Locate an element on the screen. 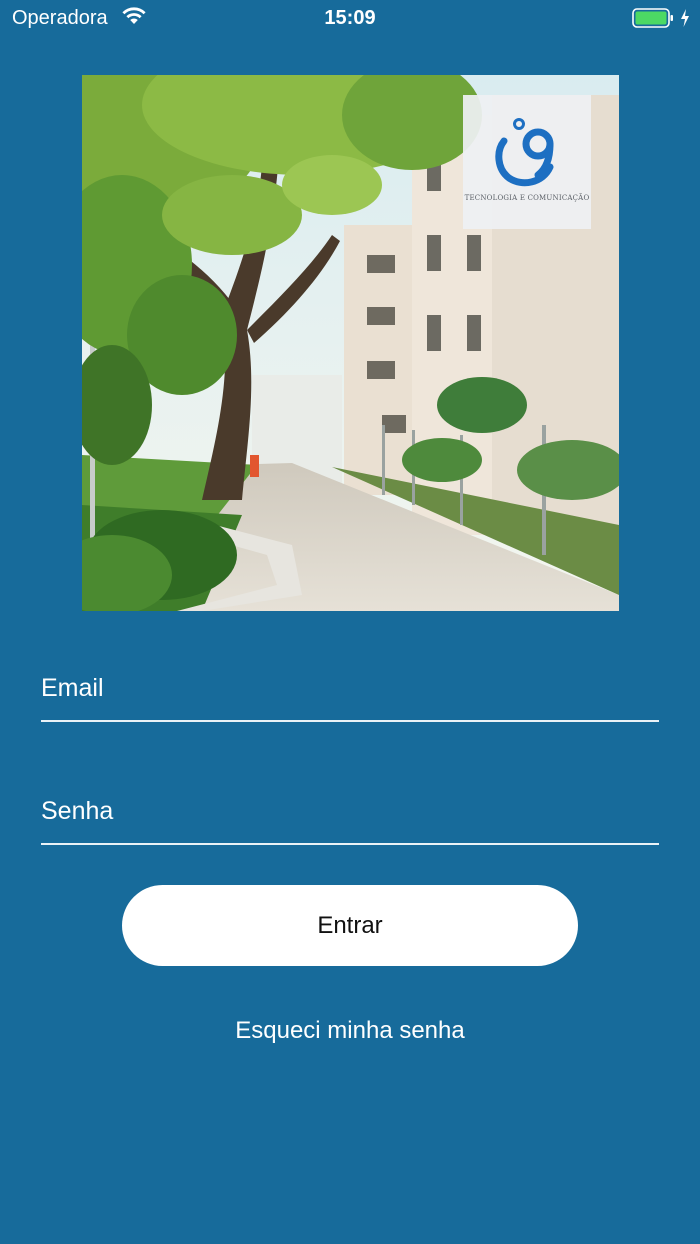 The height and width of the screenshot is (1244, 700). charging-bolt-icon is located at coordinates (685, 18).